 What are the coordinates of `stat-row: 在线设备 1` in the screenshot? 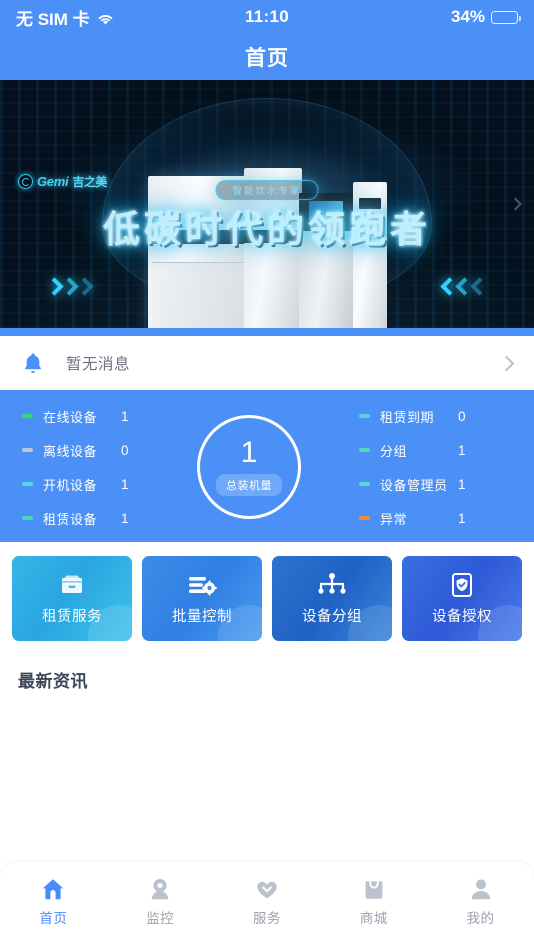 It's located at (109, 416).